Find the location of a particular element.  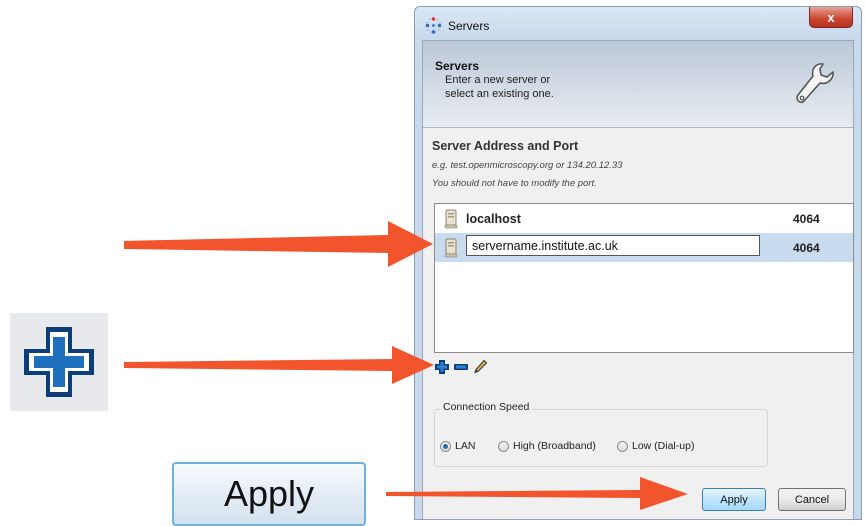

arrow-to-apply-button is located at coordinates (537, 493).